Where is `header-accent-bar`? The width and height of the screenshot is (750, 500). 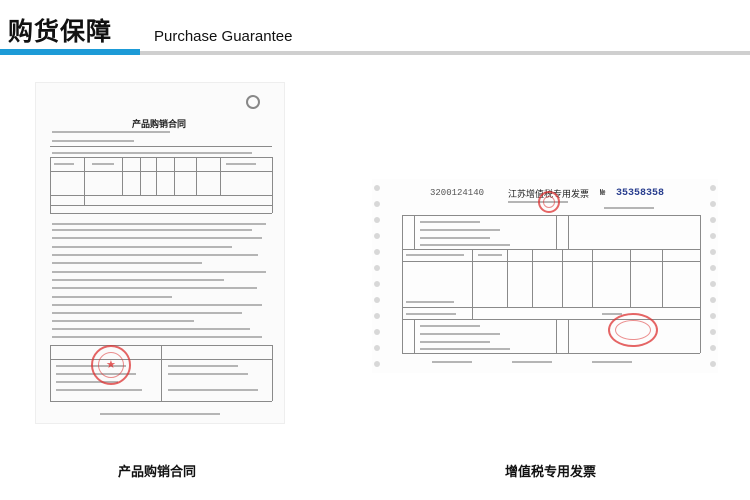
header-accent-bar is located at coordinates (70, 52).